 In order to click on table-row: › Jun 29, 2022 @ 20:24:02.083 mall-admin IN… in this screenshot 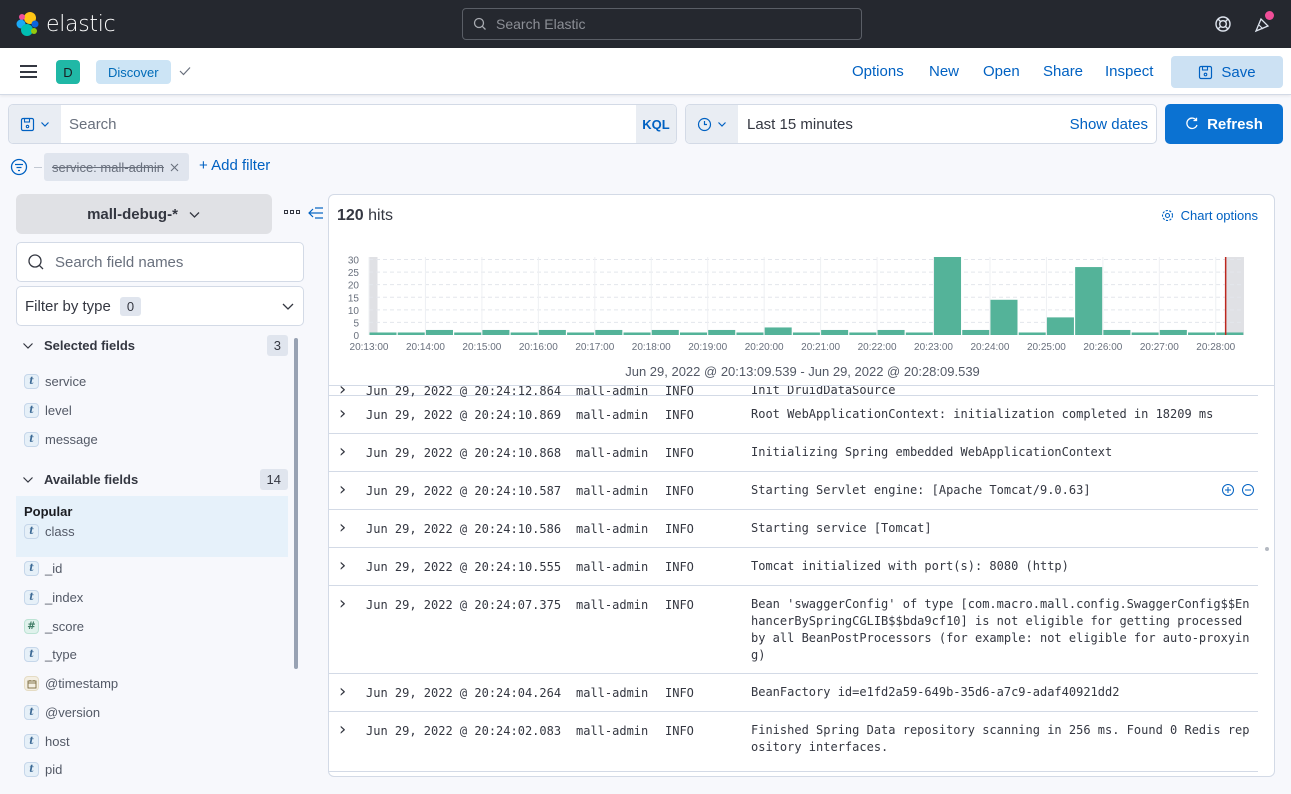, I will do `click(793, 742)`.